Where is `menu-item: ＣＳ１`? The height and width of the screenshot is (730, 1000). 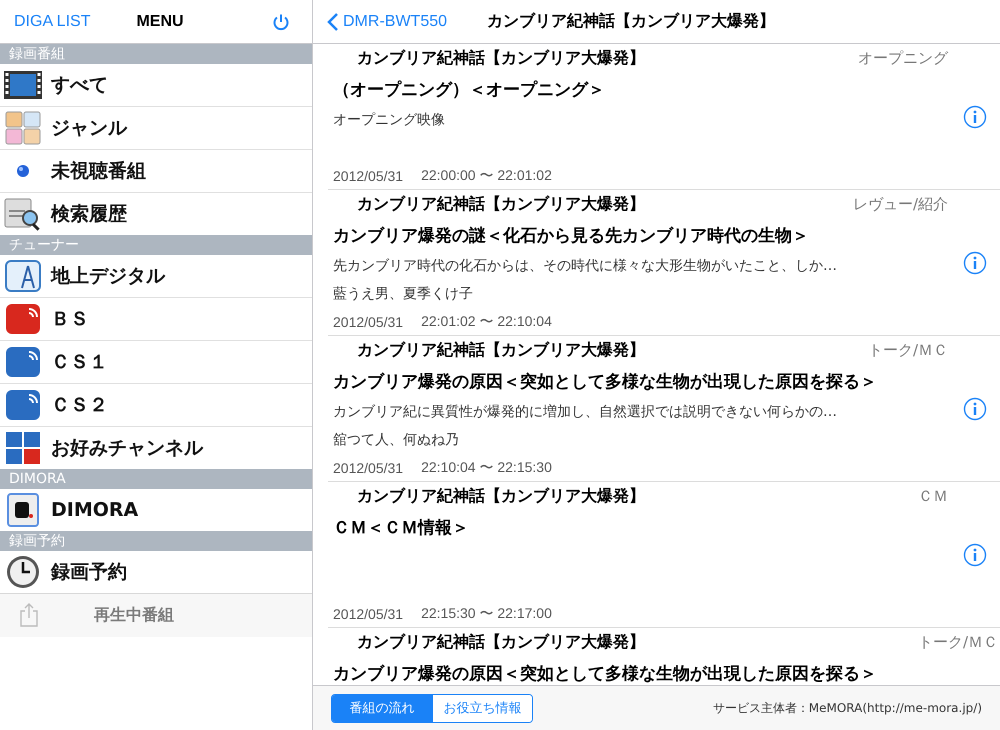
menu-item: ＣＳ１ is located at coordinates (79, 362).